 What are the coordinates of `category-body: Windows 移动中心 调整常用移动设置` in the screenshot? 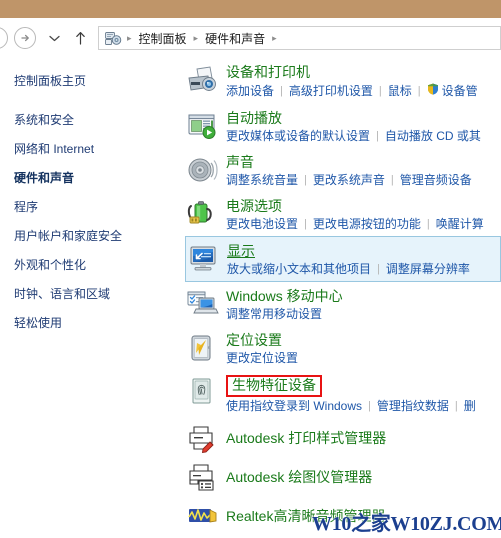 It's located at (363, 304).